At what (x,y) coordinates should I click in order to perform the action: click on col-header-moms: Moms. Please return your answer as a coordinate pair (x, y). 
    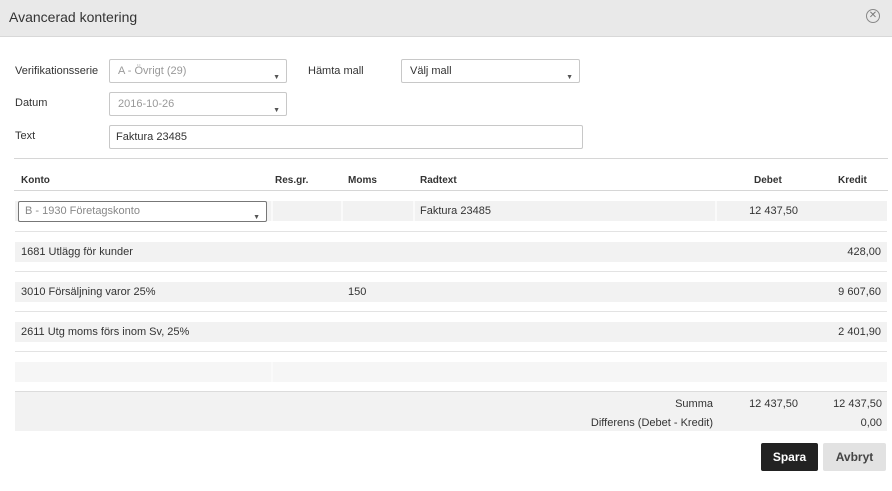
    Looking at the image, I should click on (362, 180).